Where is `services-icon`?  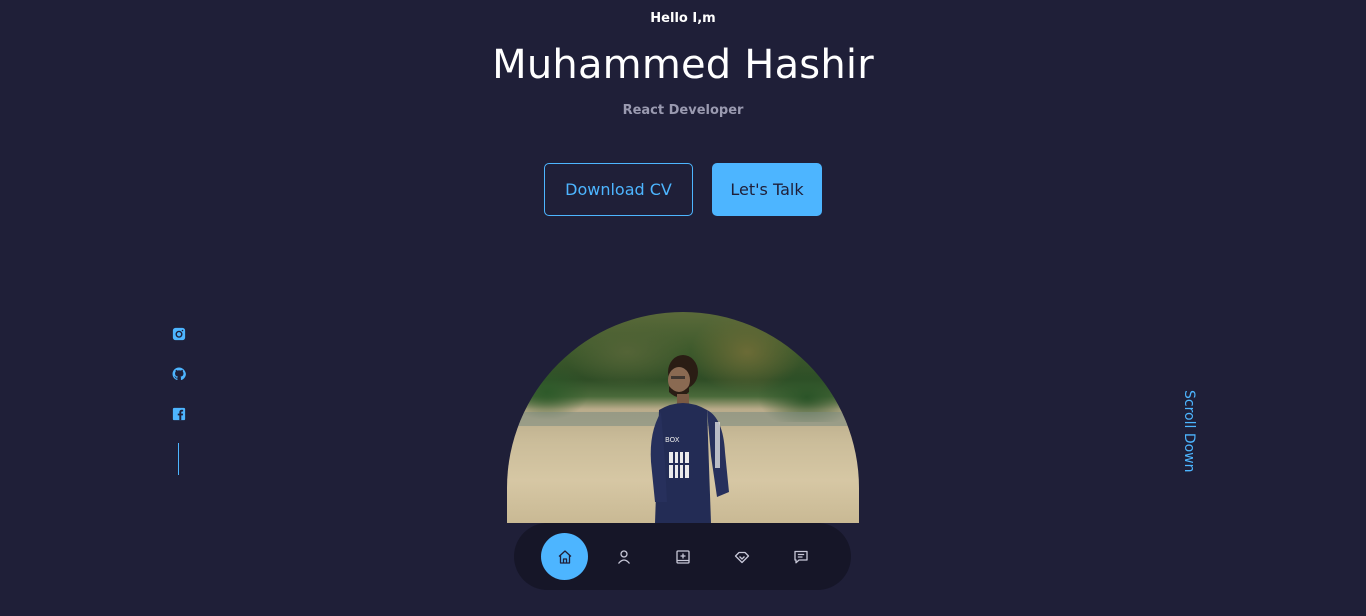
services-icon is located at coordinates (741, 557).